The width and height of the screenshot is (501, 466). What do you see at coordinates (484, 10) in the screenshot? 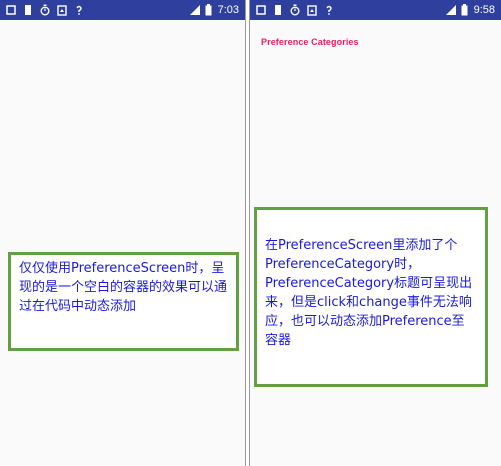
I see `status-time: 9:58` at bounding box center [484, 10].